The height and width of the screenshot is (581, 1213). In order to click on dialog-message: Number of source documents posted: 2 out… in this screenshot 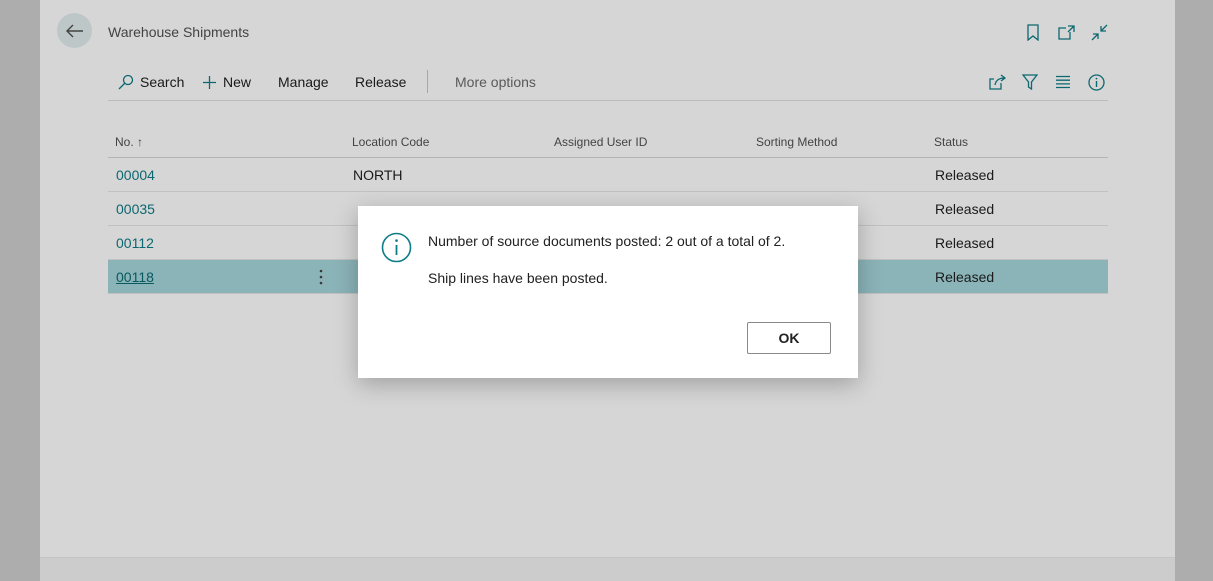, I will do `click(607, 241)`.